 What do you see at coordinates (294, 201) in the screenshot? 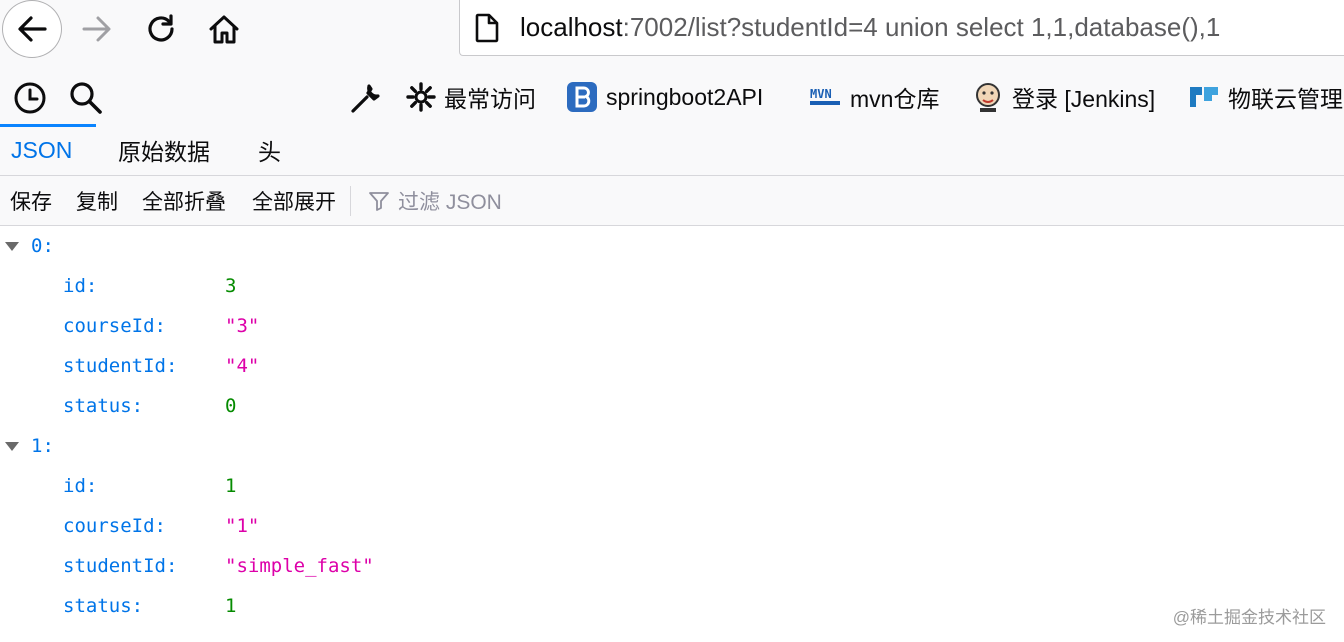
I see `expand-all-button: 全部展开` at bounding box center [294, 201].